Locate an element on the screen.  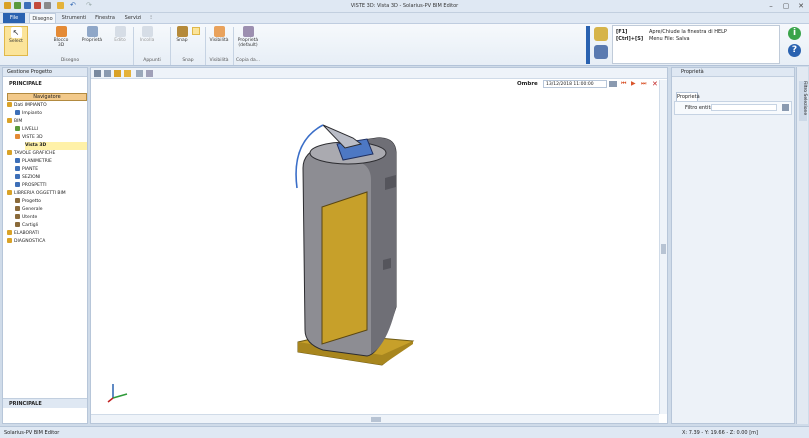
tree-node: Generale is located at coordinates (29, 210).